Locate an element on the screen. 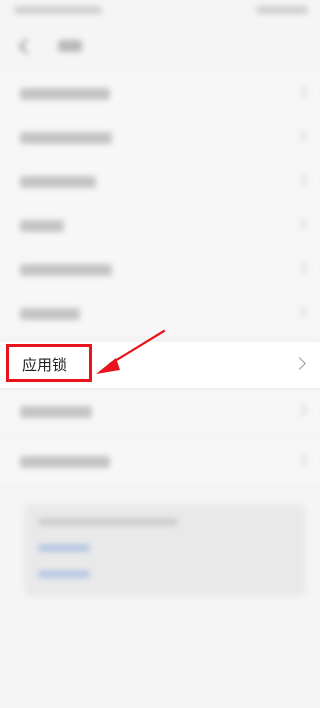 The image size is (320, 708). status-bar is located at coordinates (160, 11).